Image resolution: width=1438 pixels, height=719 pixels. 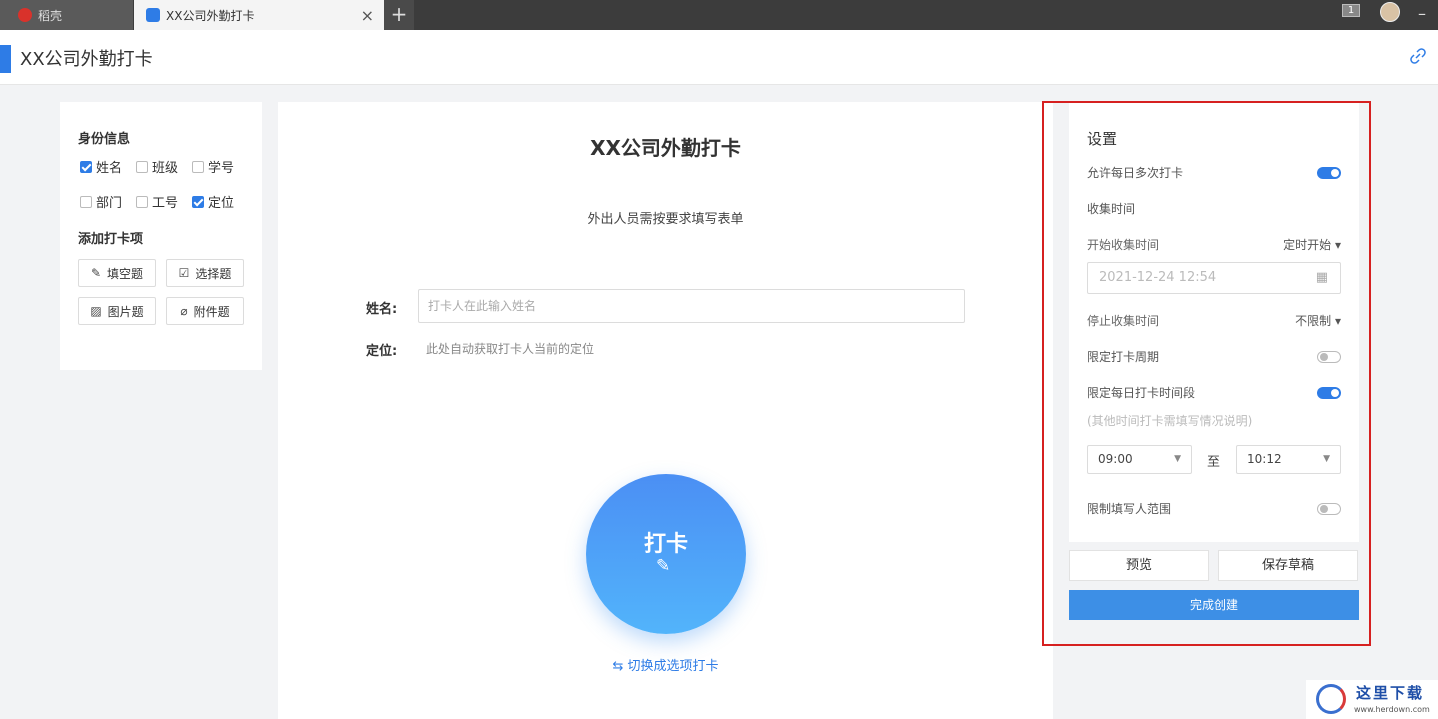 I want to click on field-checkbox-department: 部门, so click(x=101, y=201).